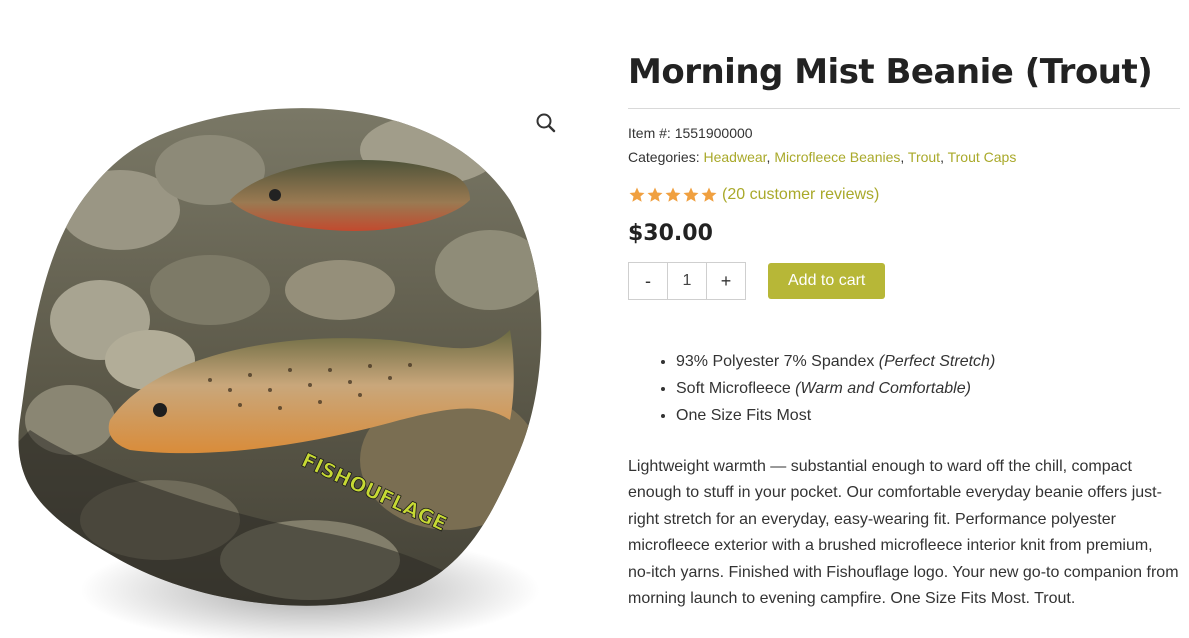 Image resolution: width=1189 pixels, height=638 pixels. Describe the element at coordinates (937, 361) in the screenshot. I see `feature-note: (Perfect Stretch)` at that location.